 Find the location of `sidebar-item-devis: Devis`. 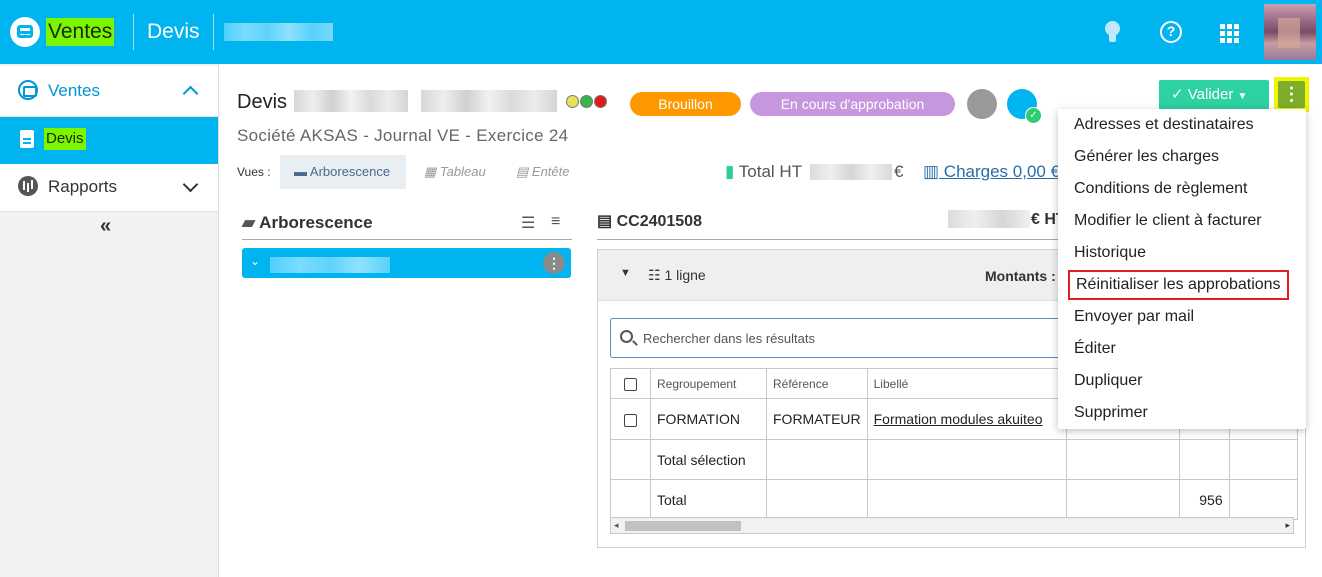

sidebar-item-devis: Devis is located at coordinates (109, 140).